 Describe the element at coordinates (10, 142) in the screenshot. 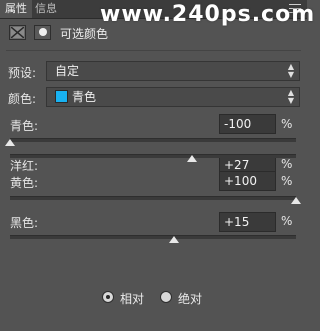

I see `cyan-slider-thumb` at that location.